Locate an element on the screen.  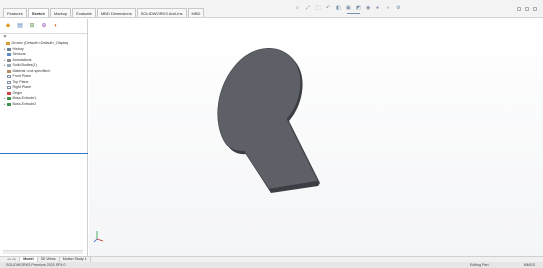
heads-up-view-toolbar: ⌕ ⤢ ⬚ ↶ ◧ ▣ ◩ ◉ ● ◑ ⚙ is located at coordinates (348, 8).